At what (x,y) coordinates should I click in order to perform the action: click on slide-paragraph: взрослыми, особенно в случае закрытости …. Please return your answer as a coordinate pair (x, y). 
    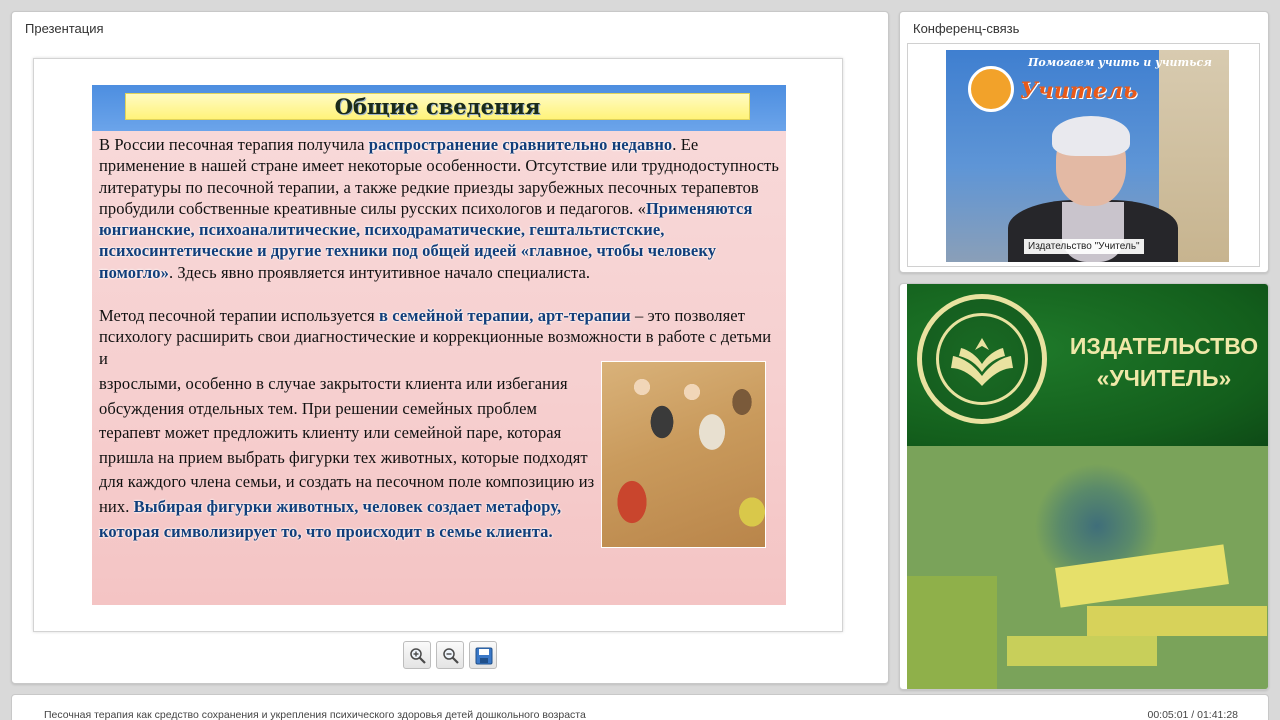
    Looking at the image, I should click on (349, 458).